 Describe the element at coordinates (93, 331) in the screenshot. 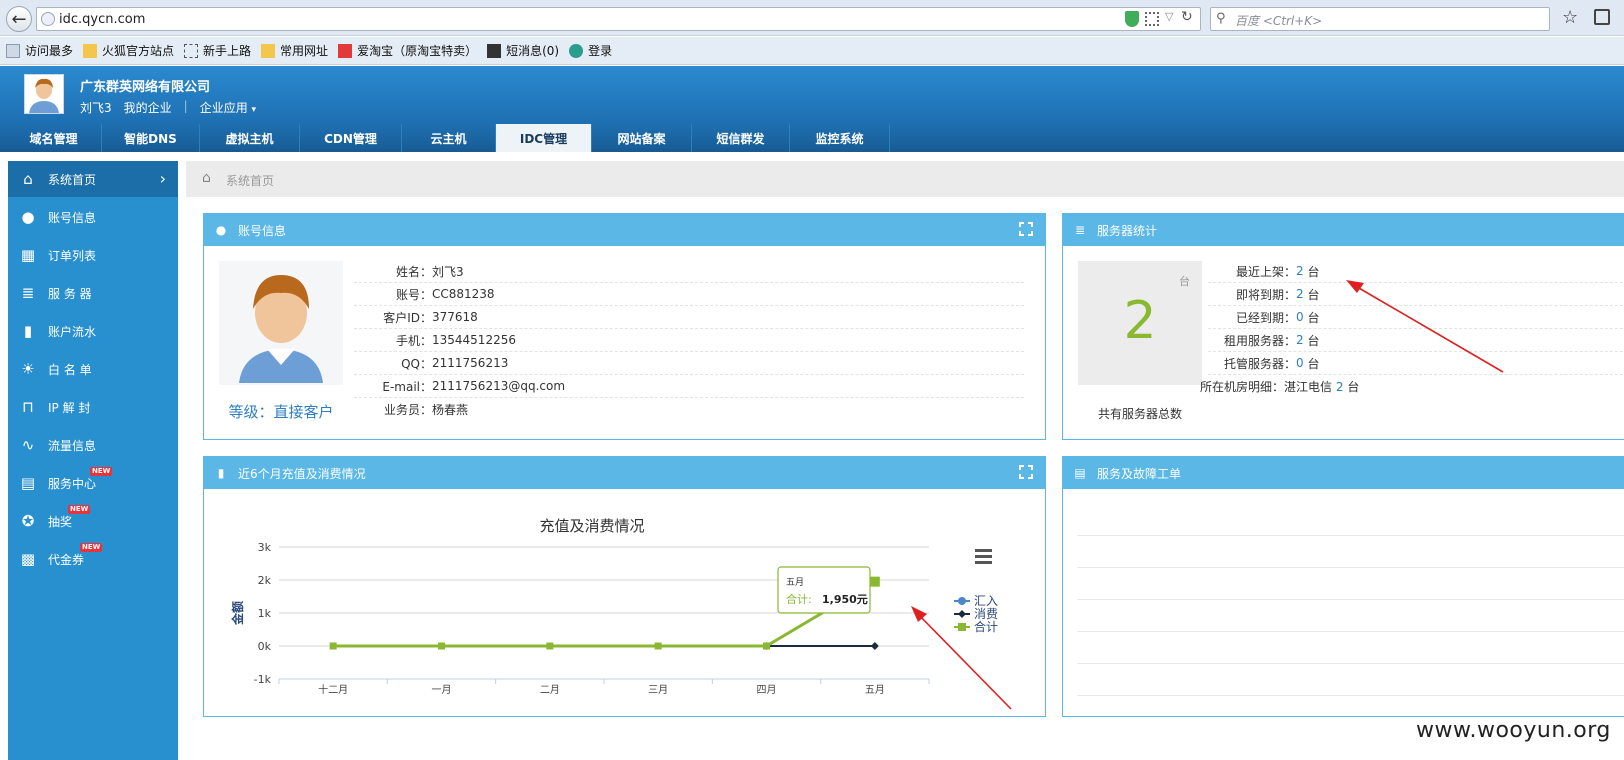

I see `sidebar-item-billing: ▮ 账户流水` at that location.